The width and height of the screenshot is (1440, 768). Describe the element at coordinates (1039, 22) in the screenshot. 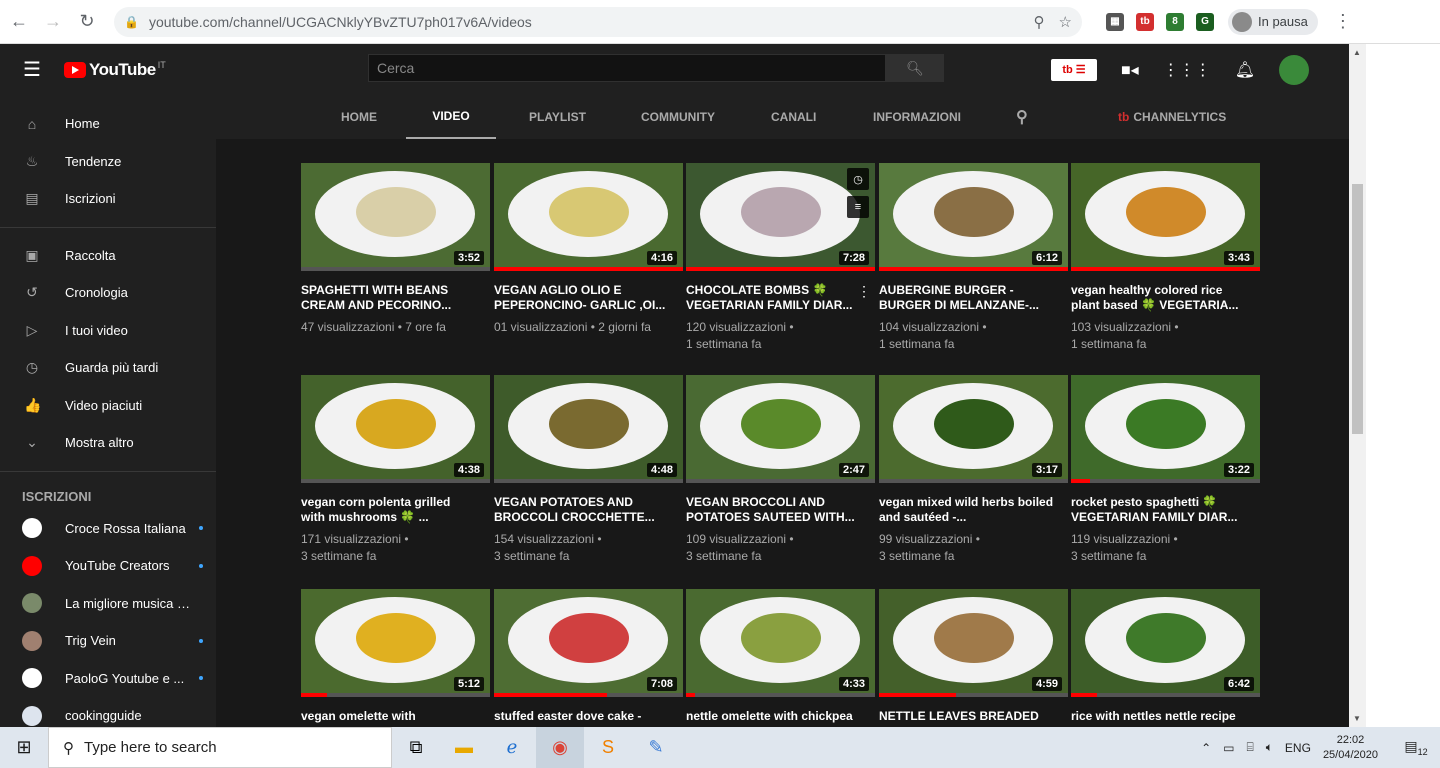

I see `zoom-icon: ⚲` at that location.